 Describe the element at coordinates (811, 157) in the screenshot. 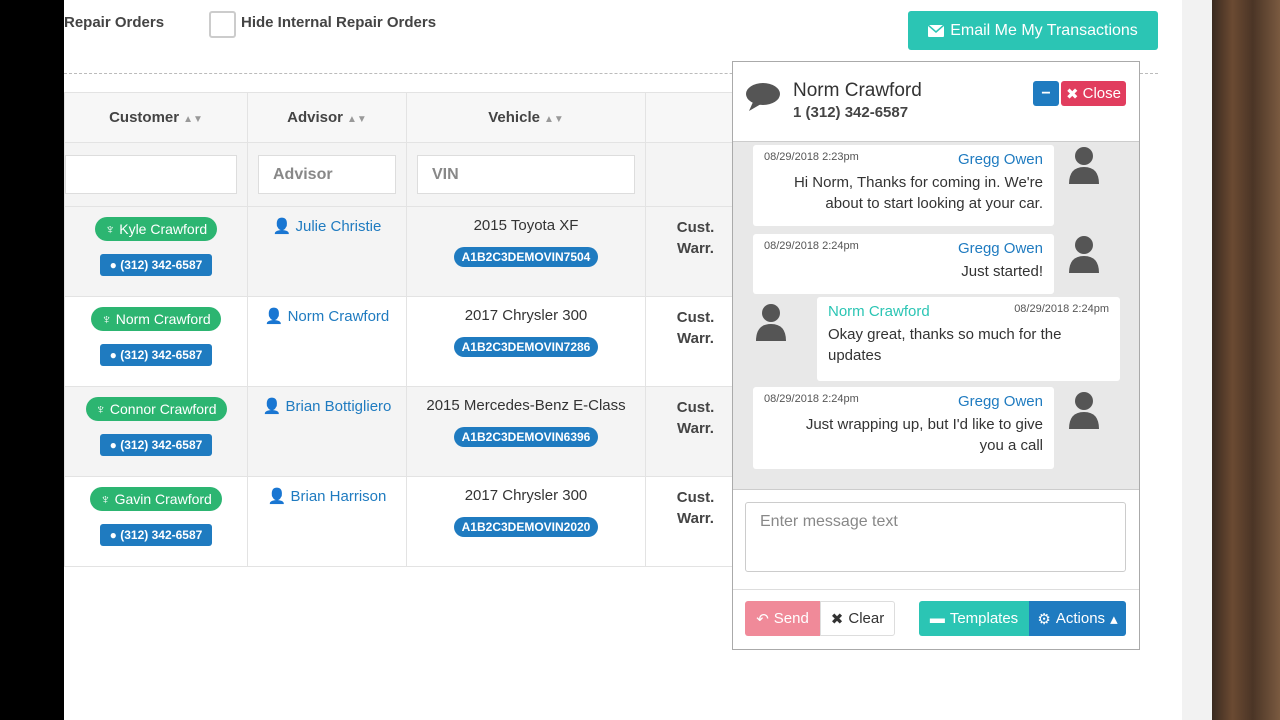

I see `message-time: 08/29/2018 2:23pm` at that location.